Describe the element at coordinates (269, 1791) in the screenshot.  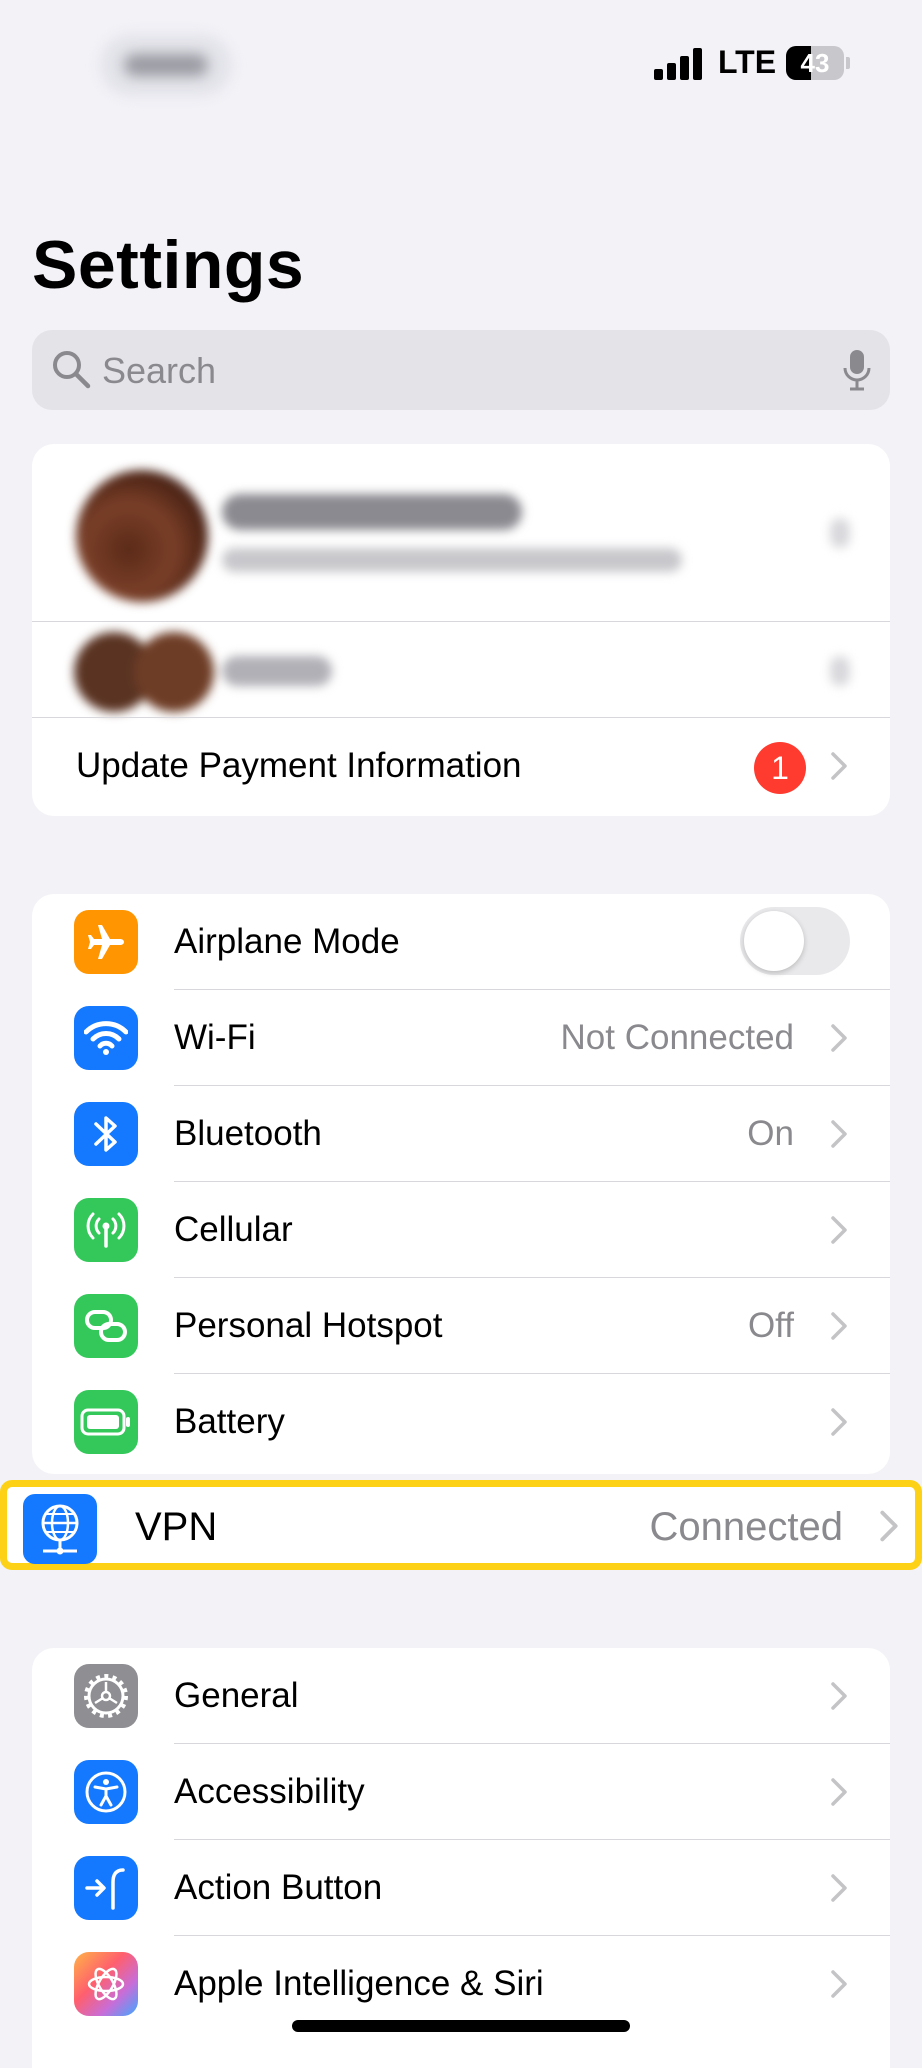
I see `accessibility-label: Accessibility` at that location.